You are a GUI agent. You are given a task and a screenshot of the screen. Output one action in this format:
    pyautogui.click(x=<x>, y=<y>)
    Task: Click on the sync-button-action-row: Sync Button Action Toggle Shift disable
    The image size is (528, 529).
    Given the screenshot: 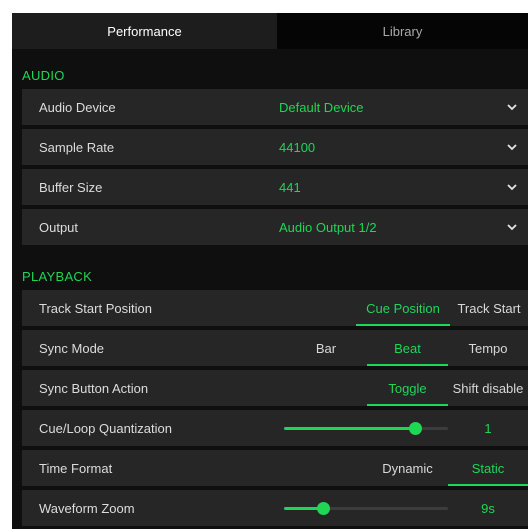 What is the action you would take?
    pyautogui.click(x=275, y=388)
    